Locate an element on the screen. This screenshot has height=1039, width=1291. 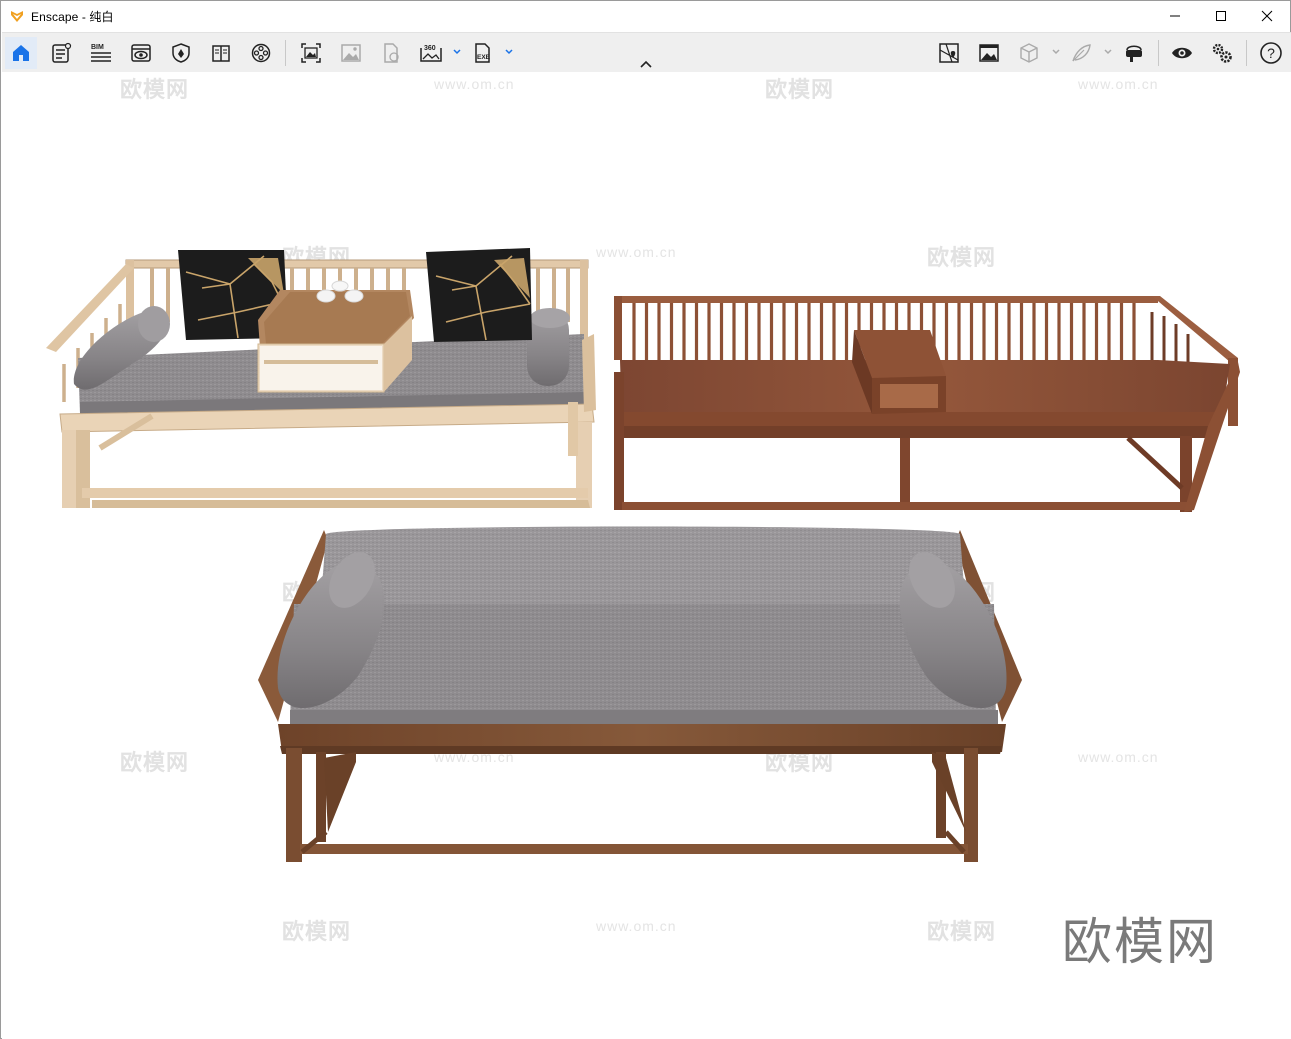
close-button is located at coordinates (1267, 16).